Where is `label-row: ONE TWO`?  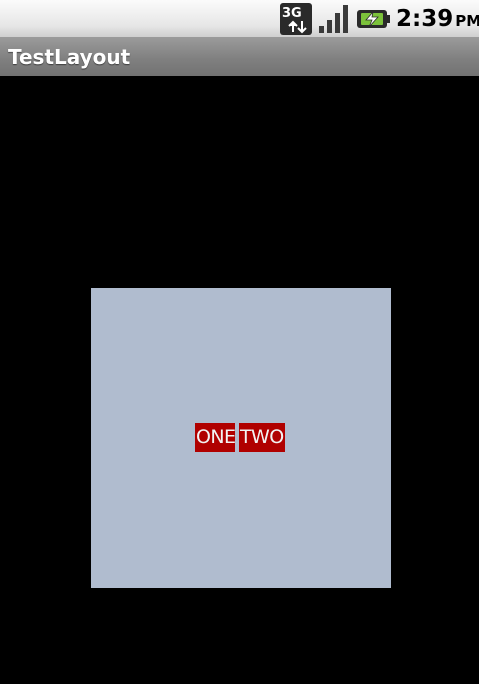
label-row: ONE TWO is located at coordinates (240, 437).